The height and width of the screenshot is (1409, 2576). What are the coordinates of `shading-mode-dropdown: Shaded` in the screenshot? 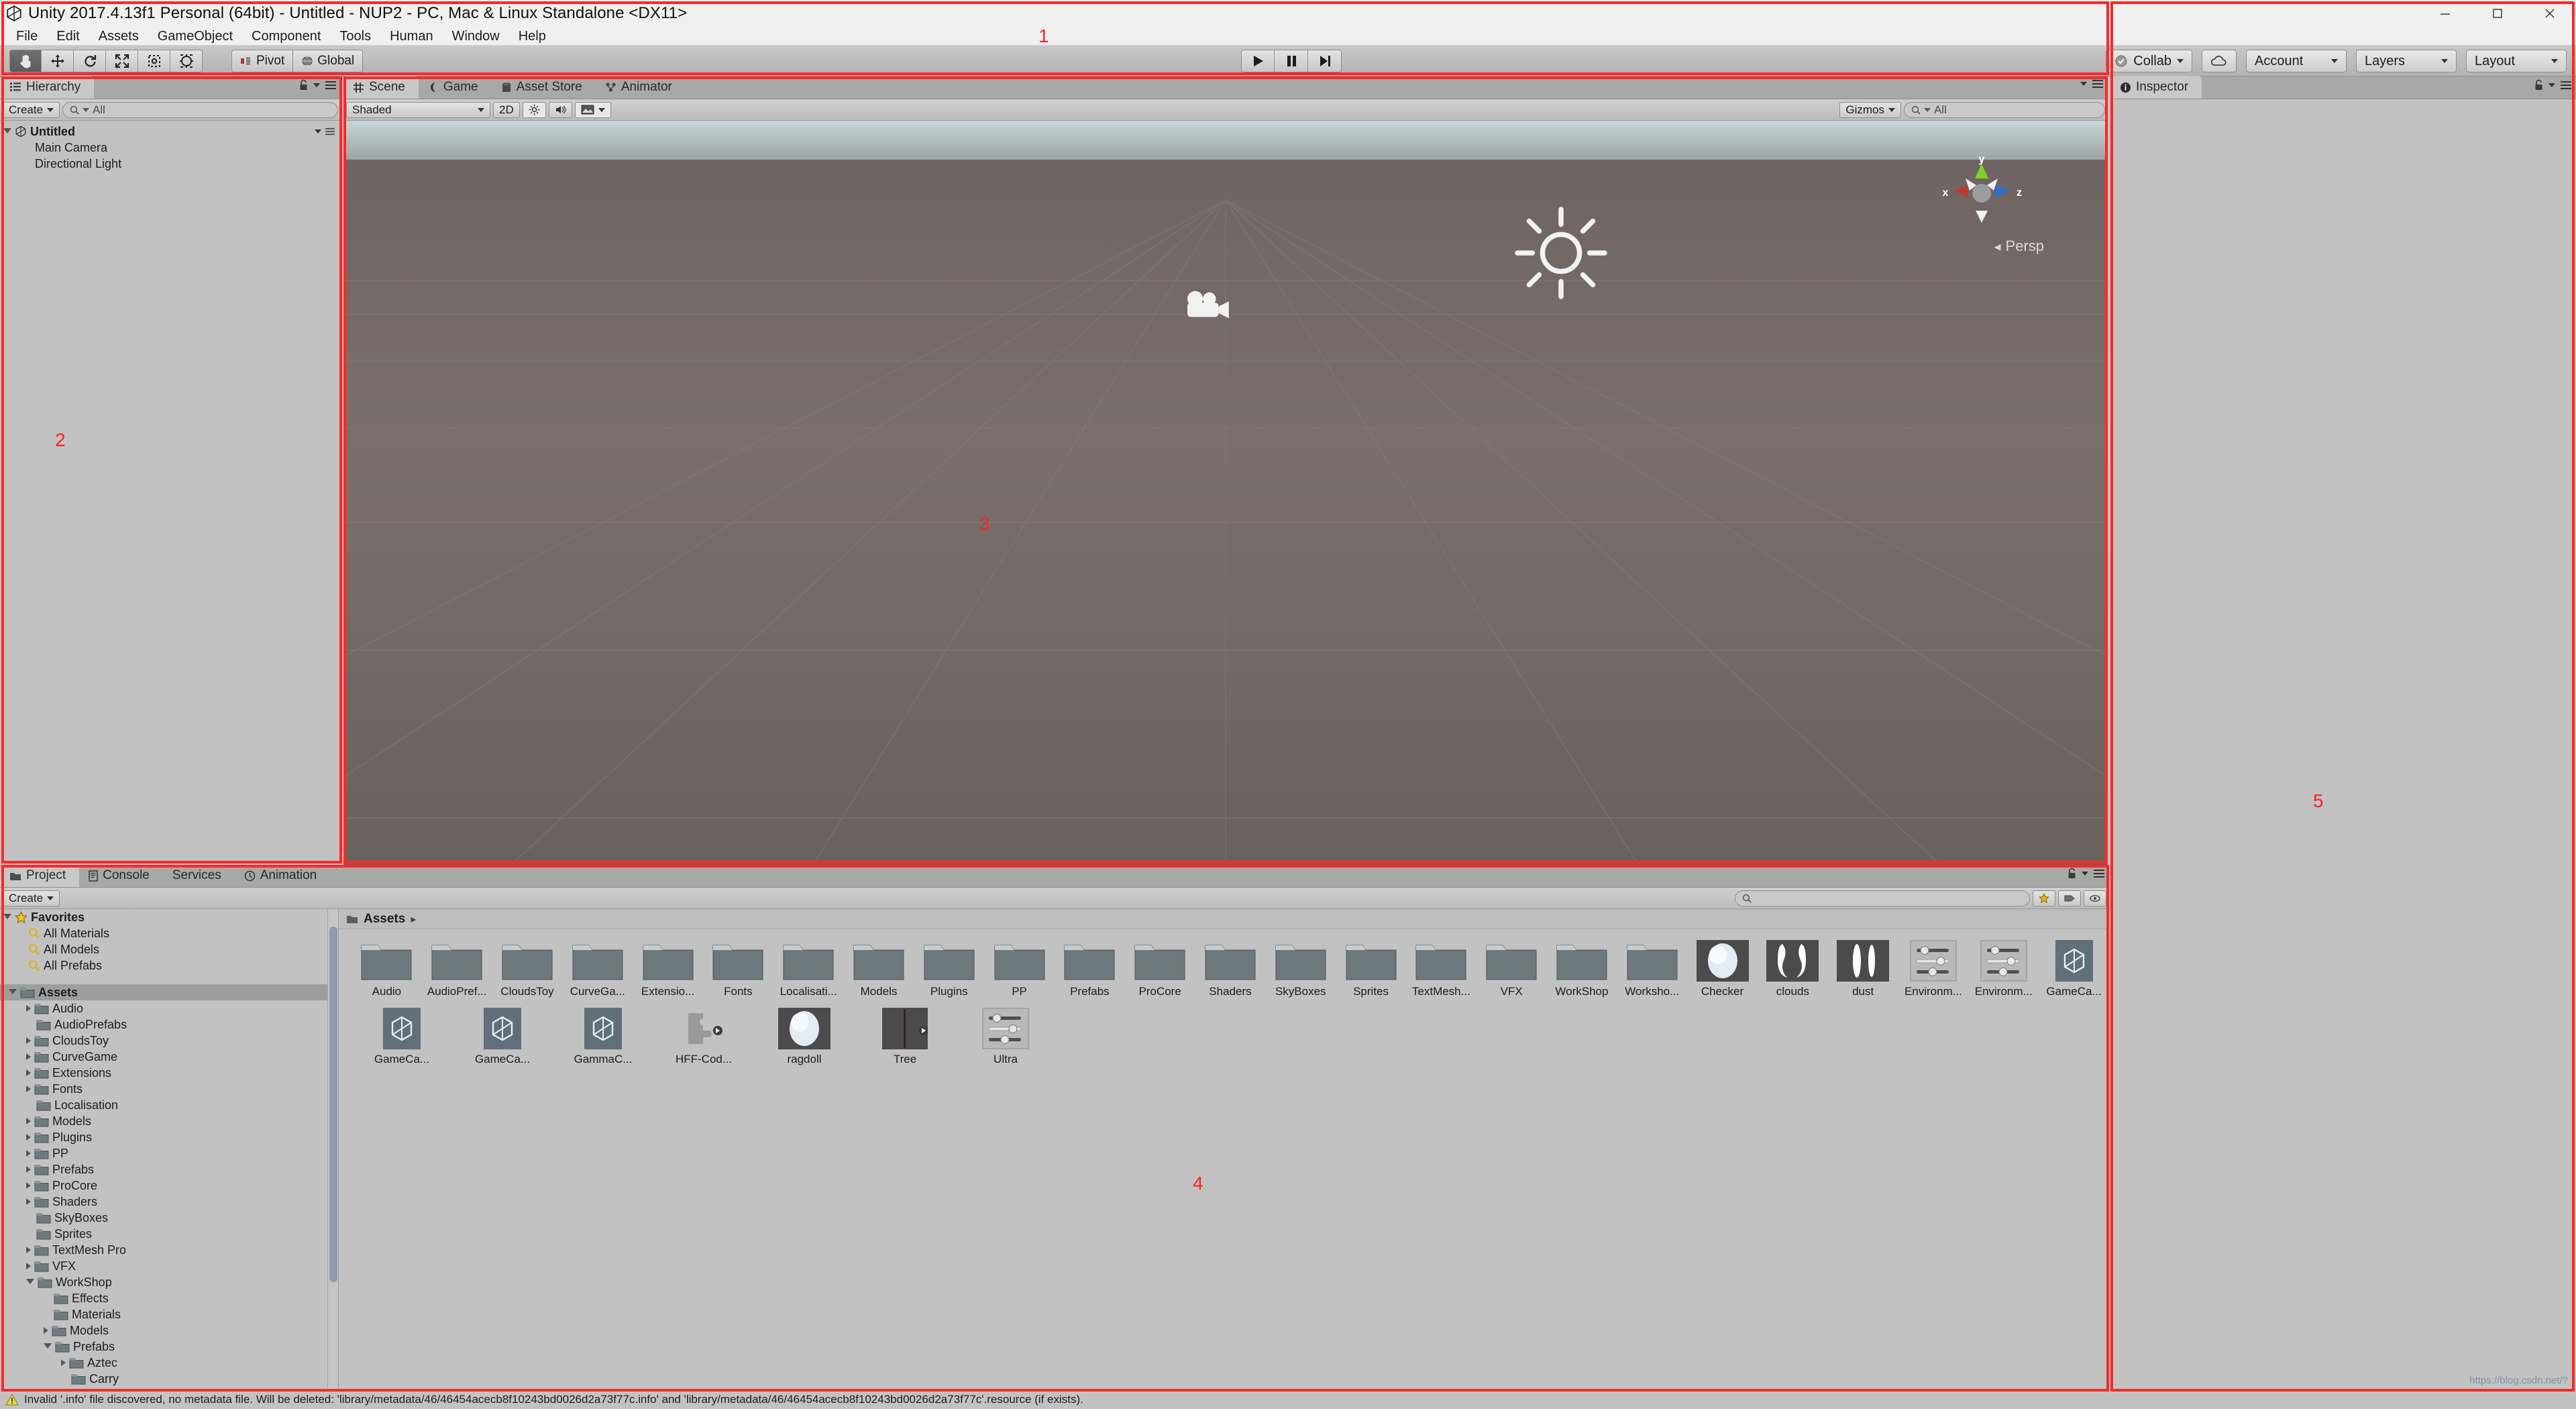 It's located at (418, 109).